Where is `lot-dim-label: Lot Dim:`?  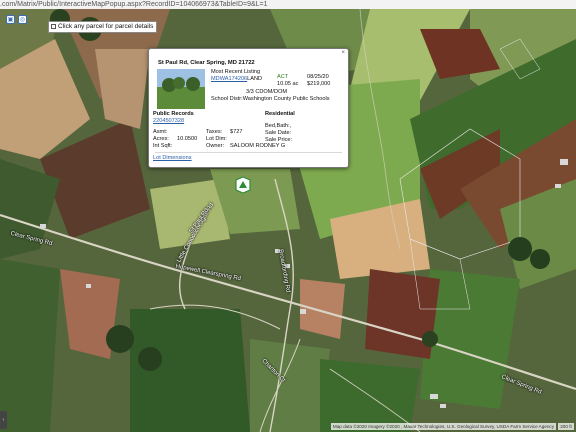
lot-dim-label: Lot Dim: is located at coordinates (216, 139).